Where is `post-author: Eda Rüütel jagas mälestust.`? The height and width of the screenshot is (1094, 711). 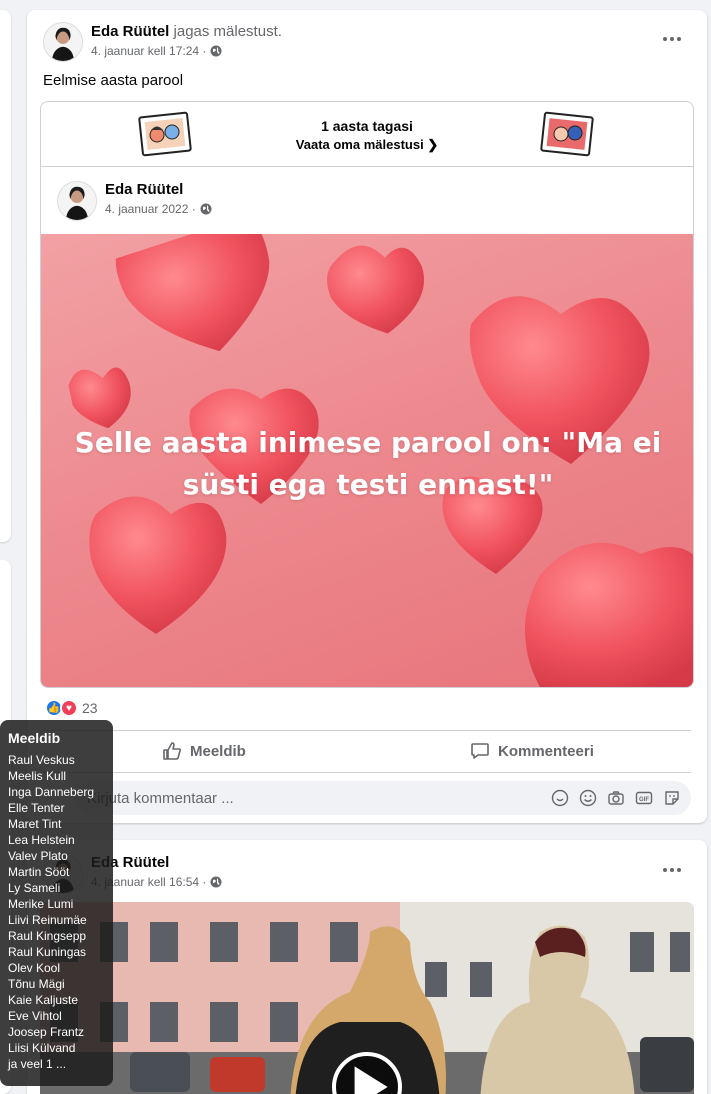
post-author: Eda Rüütel jagas mälestust. is located at coordinates (186, 31).